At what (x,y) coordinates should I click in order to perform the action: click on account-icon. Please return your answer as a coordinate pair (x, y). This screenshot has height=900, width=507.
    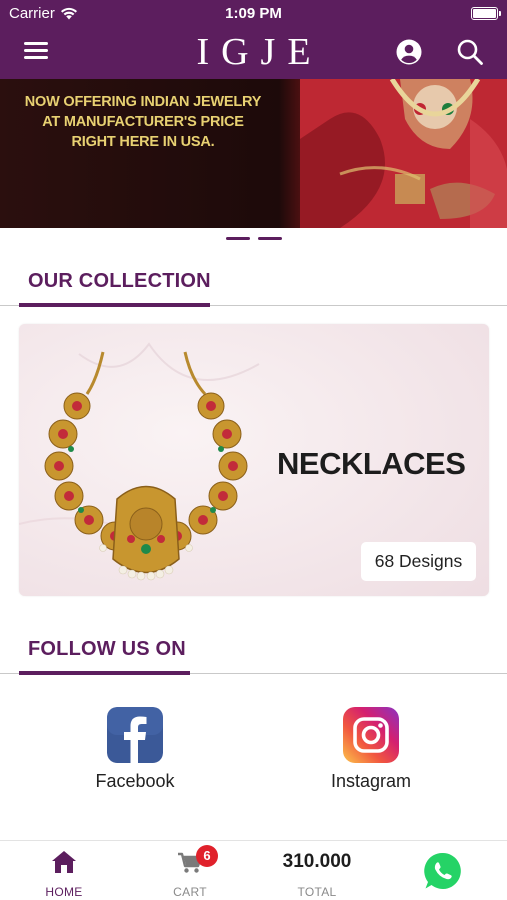
    Looking at the image, I should click on (409, 52).